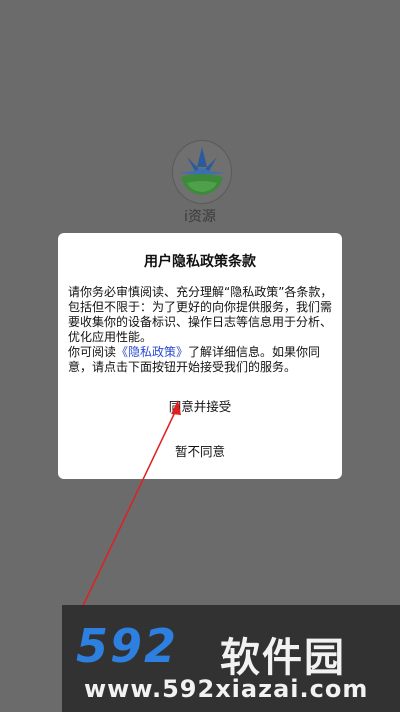  What do you see at coordinates (92, 352) in the screenshot?
I see `policy-text-prefix: 你可阅读` at bounding box center [92, 352].